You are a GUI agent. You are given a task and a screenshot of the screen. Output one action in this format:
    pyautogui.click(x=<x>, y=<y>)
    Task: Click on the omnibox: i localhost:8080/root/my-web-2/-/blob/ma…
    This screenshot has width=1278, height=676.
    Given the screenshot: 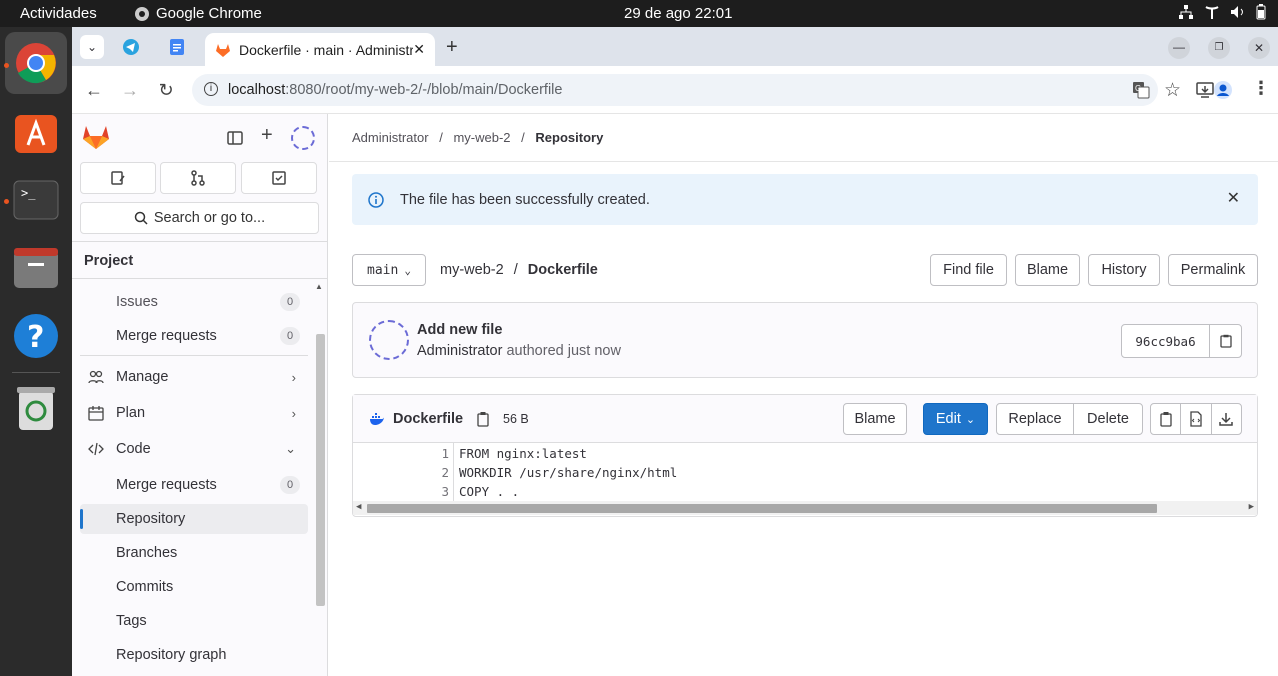 What is the action you would take?
    pyautogui.click(x=703, y=90)
    